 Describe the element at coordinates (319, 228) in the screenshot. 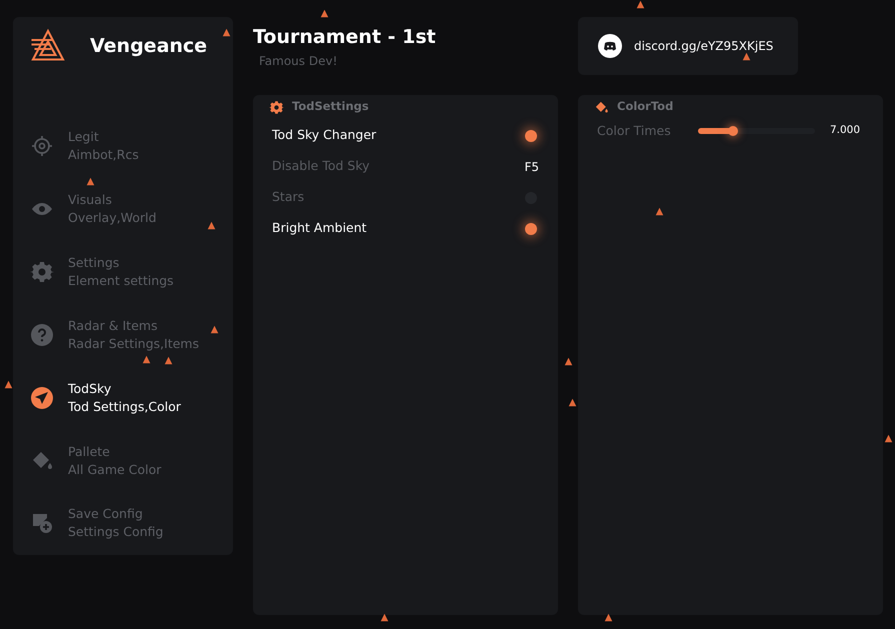

I see `setting-label: Bright Ambient` at that location.